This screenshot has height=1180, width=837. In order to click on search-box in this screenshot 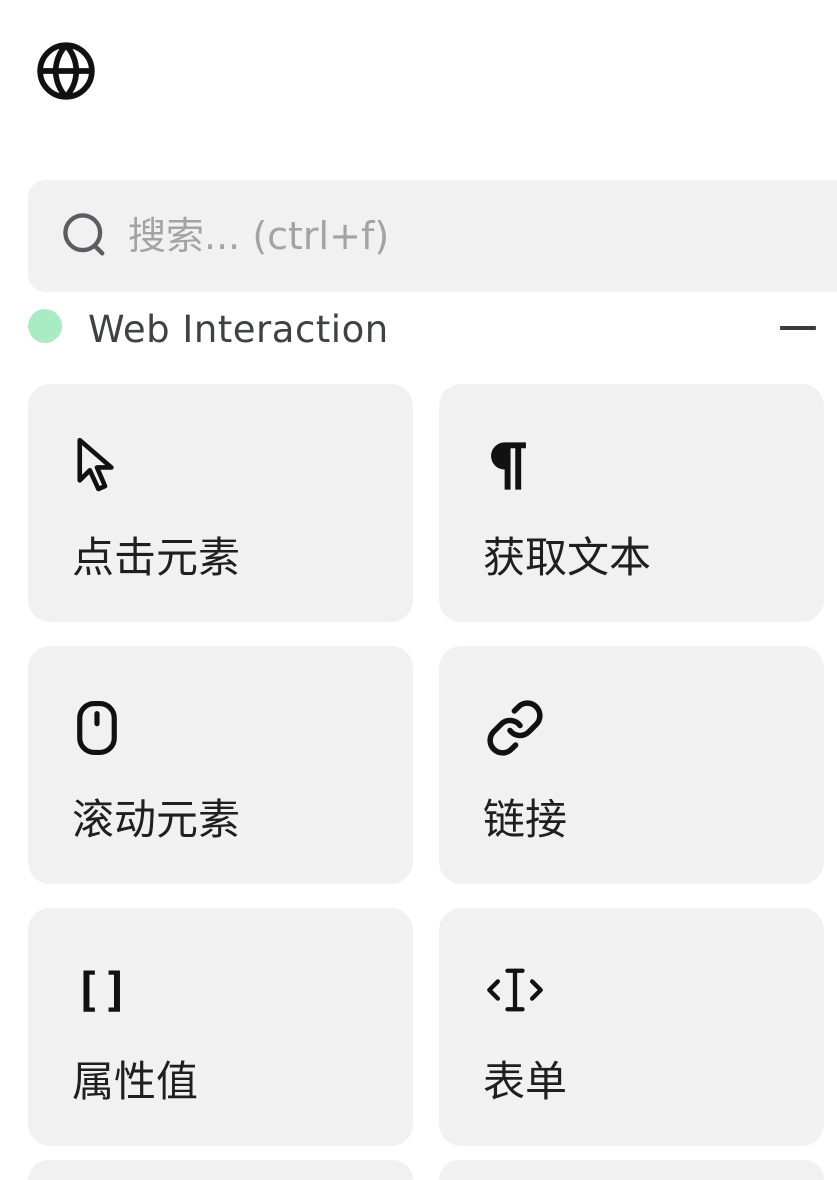, I will do `click(432, 236)`.